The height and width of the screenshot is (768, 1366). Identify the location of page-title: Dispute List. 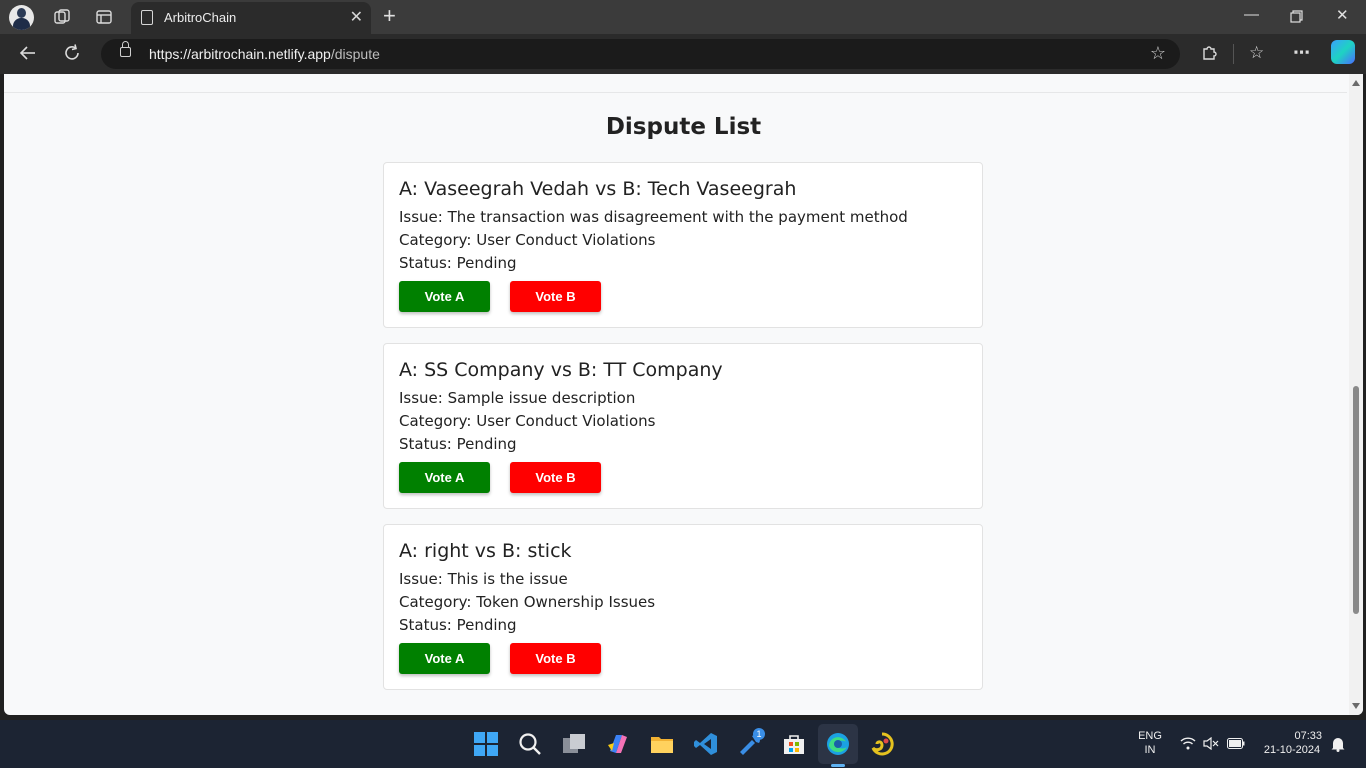
(683, 127).